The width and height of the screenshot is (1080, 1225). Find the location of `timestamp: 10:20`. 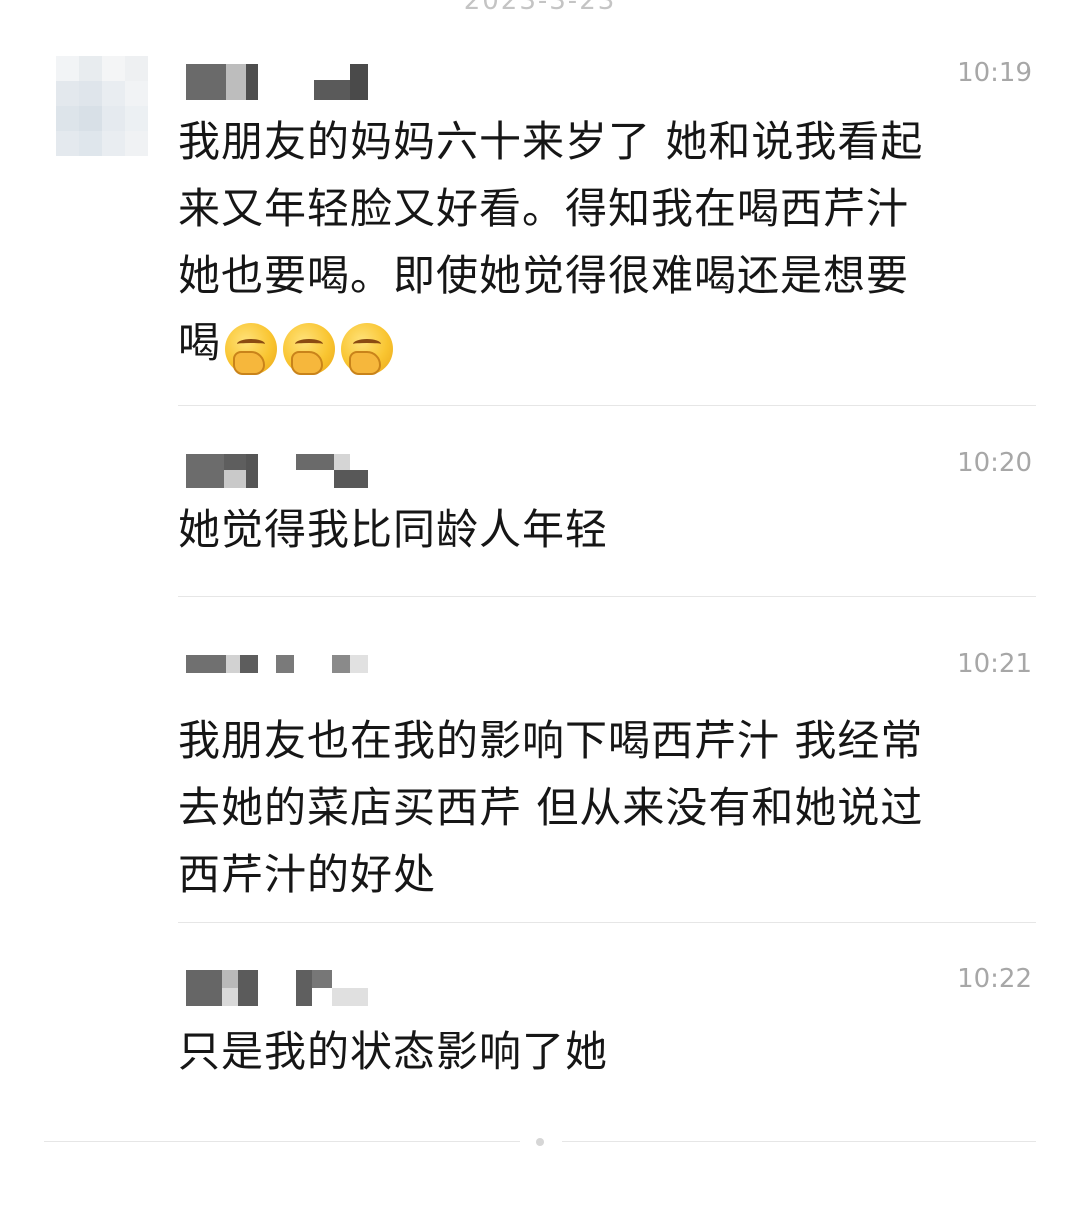

timestamp: 10:20 is located at coordinates (994, 463).